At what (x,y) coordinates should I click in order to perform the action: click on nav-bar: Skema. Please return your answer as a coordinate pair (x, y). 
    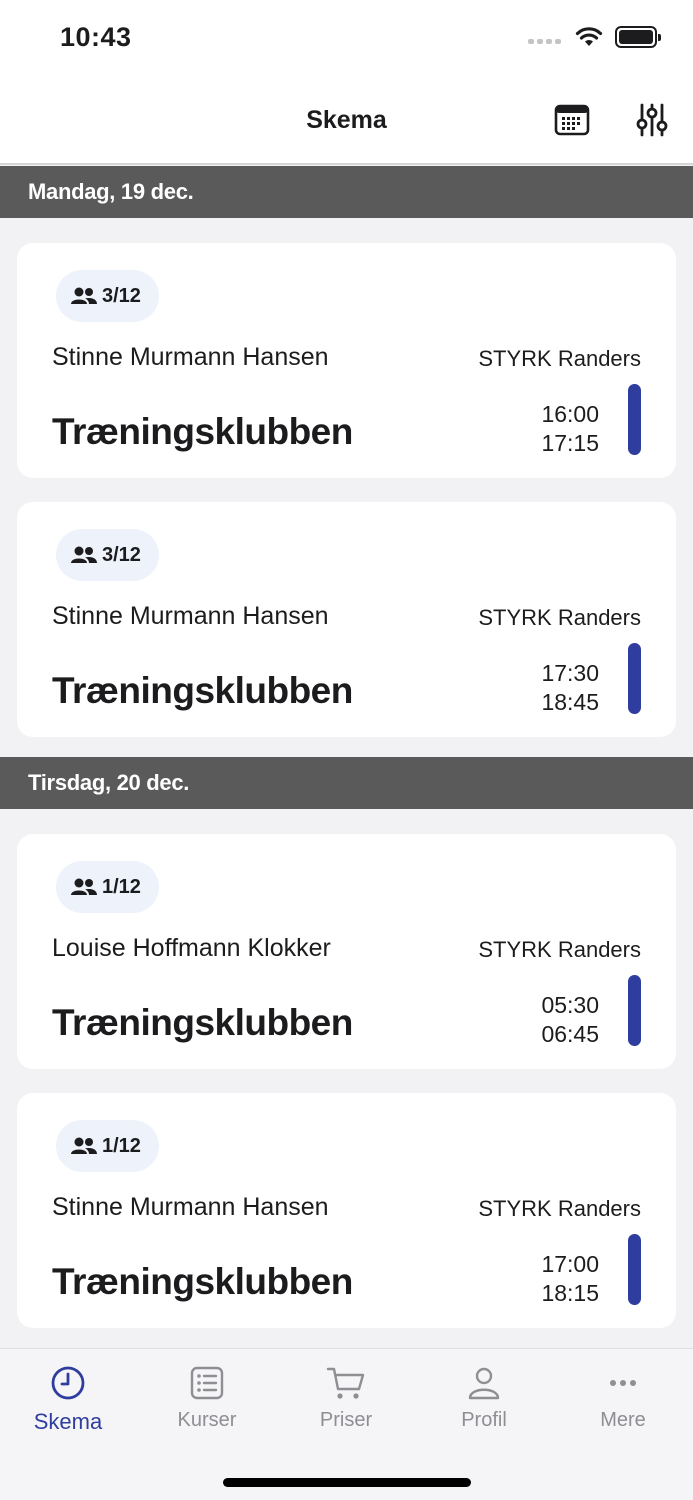
    Looking at the image, I should click on (346, 122).